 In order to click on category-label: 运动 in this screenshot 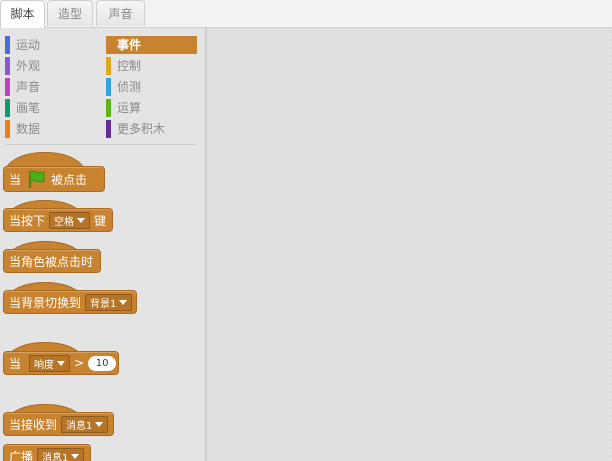, I will do `click(28, 45)`.